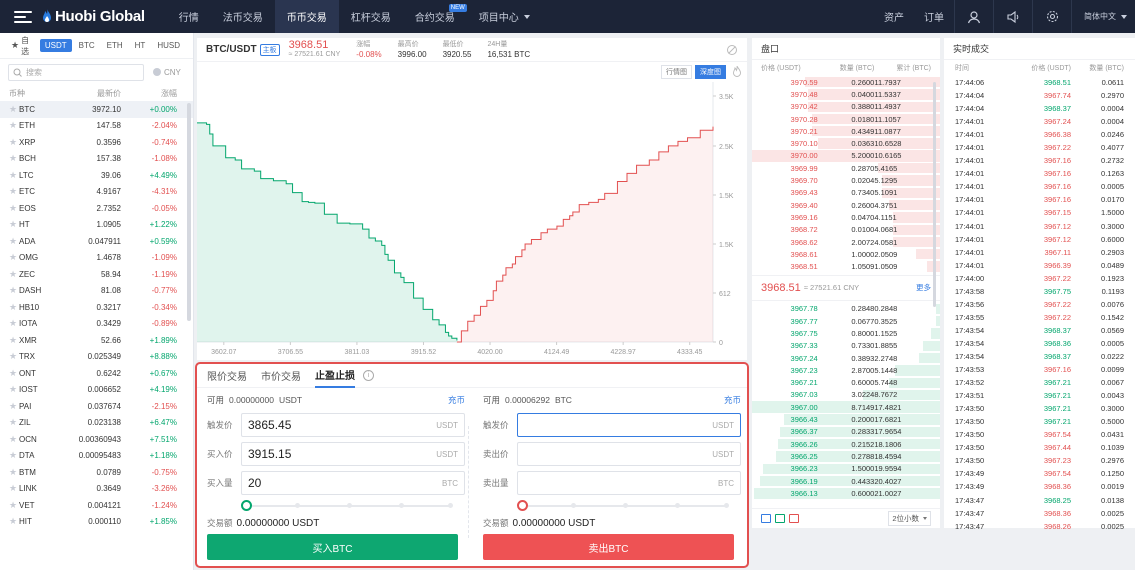 This screenshot has width=1135, height=570. Describe the element at coordinates (149, 93) in the screenshot. I see `header-change: 涨幅` at that location.